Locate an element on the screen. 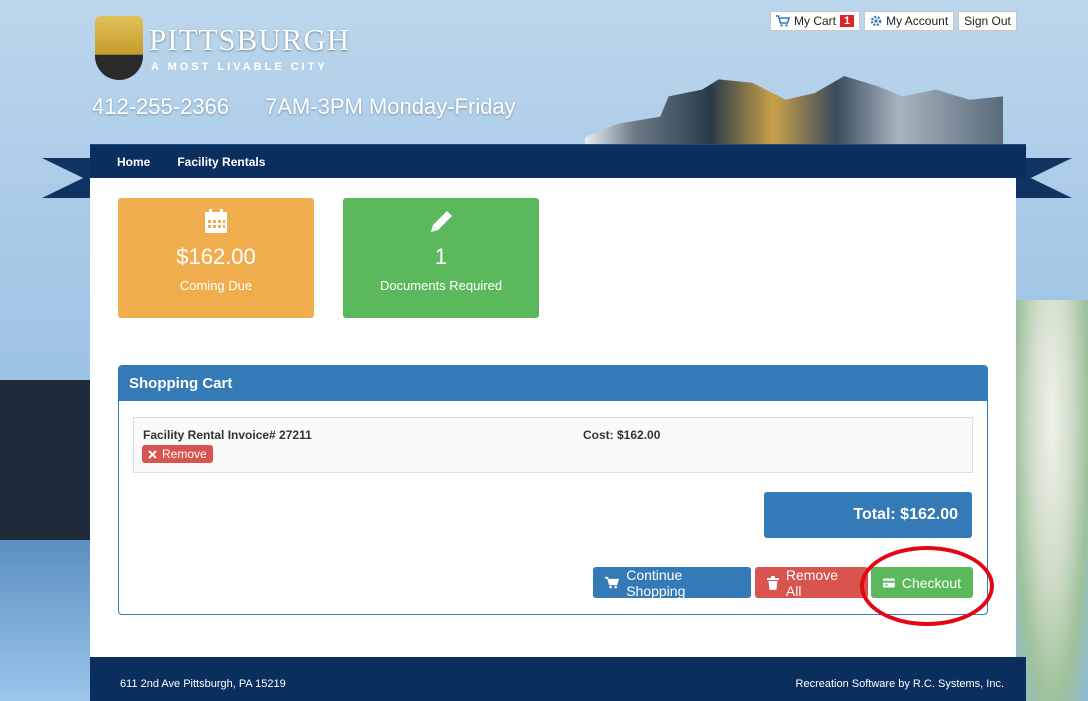 The width and height of the screenshot is (1088, 701). cart-item-name: Facility Rental Invoice# 27211 is located at coordinates (227, 435).